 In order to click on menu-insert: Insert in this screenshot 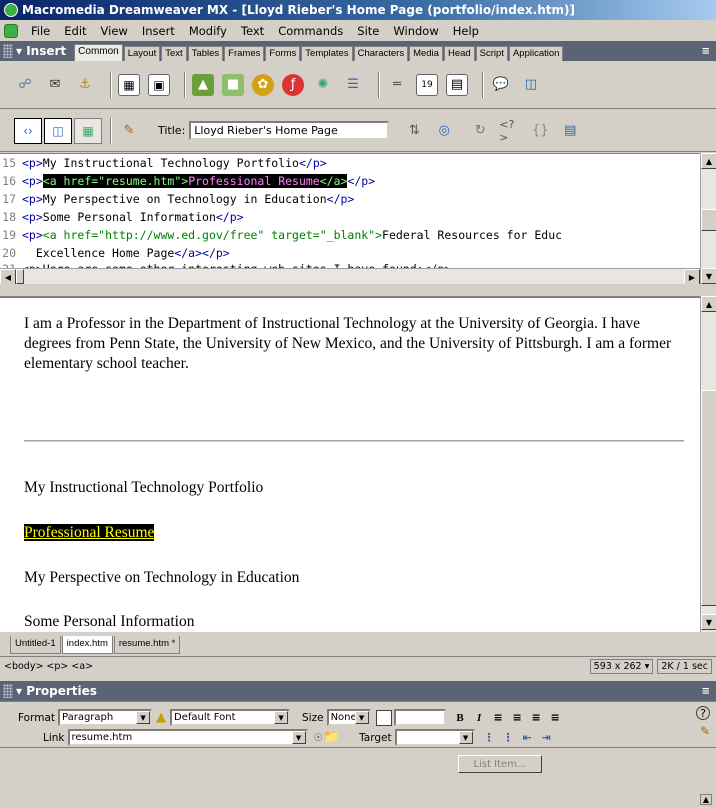, I will do `click(158, 31)`.